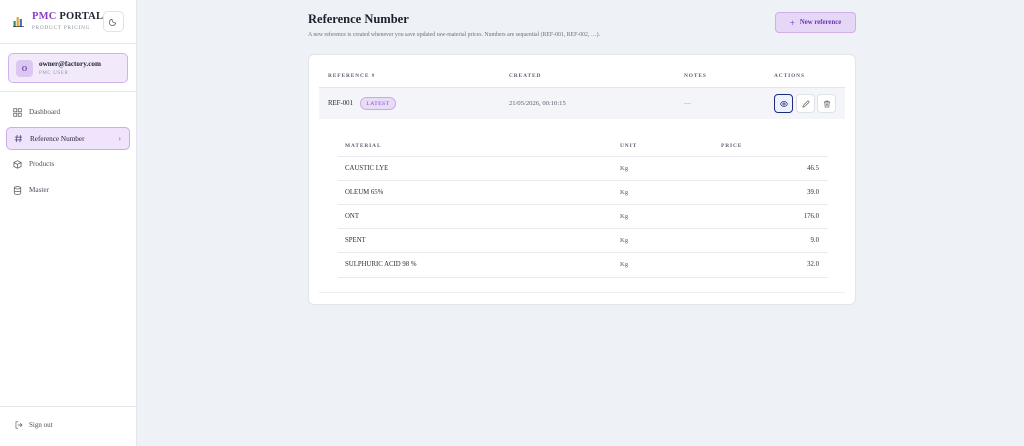 The height and width of the screenshot is (446, 1024). Describe the element at coordinates (363, 146) in the screenshot. I see `column-header-material: MATERIAL` at that location.